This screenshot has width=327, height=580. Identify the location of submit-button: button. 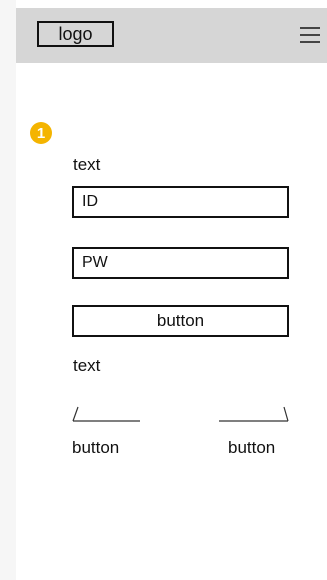
(180, 321).